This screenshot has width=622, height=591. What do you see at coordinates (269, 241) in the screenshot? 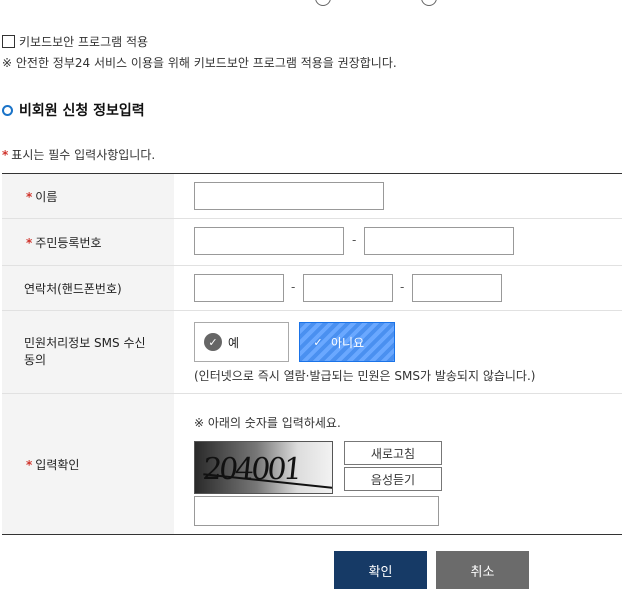
I see `resident-number-front-input` at bounding box center [269, 241].